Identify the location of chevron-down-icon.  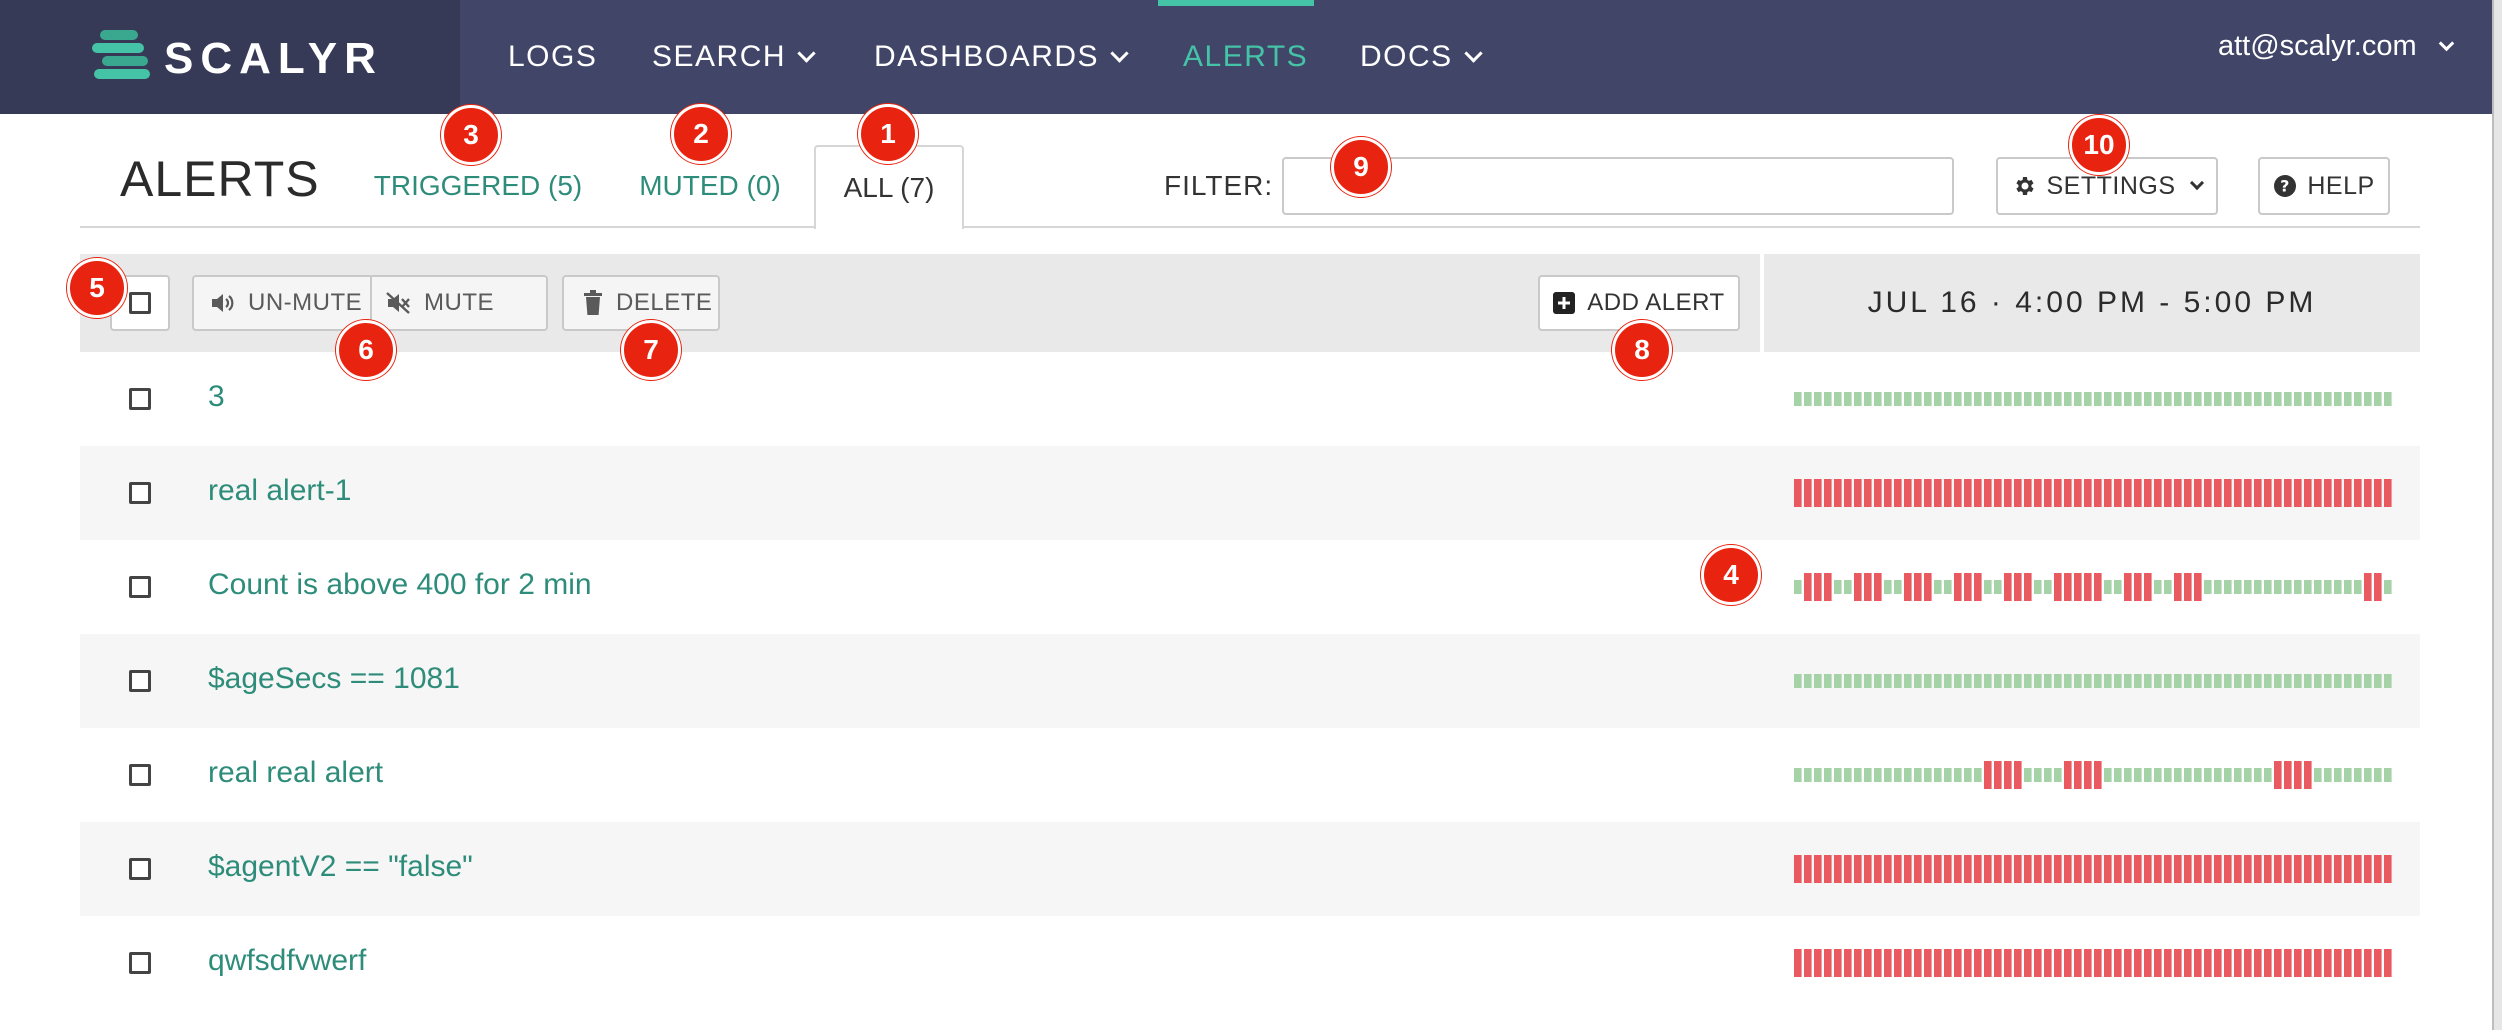
(1473, 53).